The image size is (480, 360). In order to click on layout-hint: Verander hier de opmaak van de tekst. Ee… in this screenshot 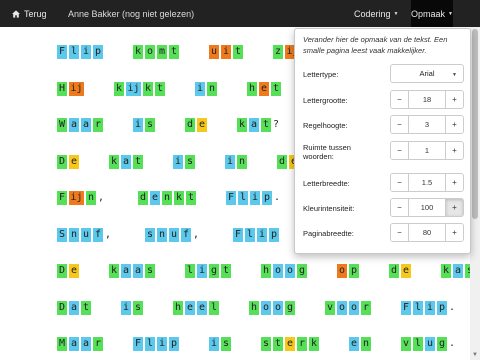, I will do `click(375, 45)`.